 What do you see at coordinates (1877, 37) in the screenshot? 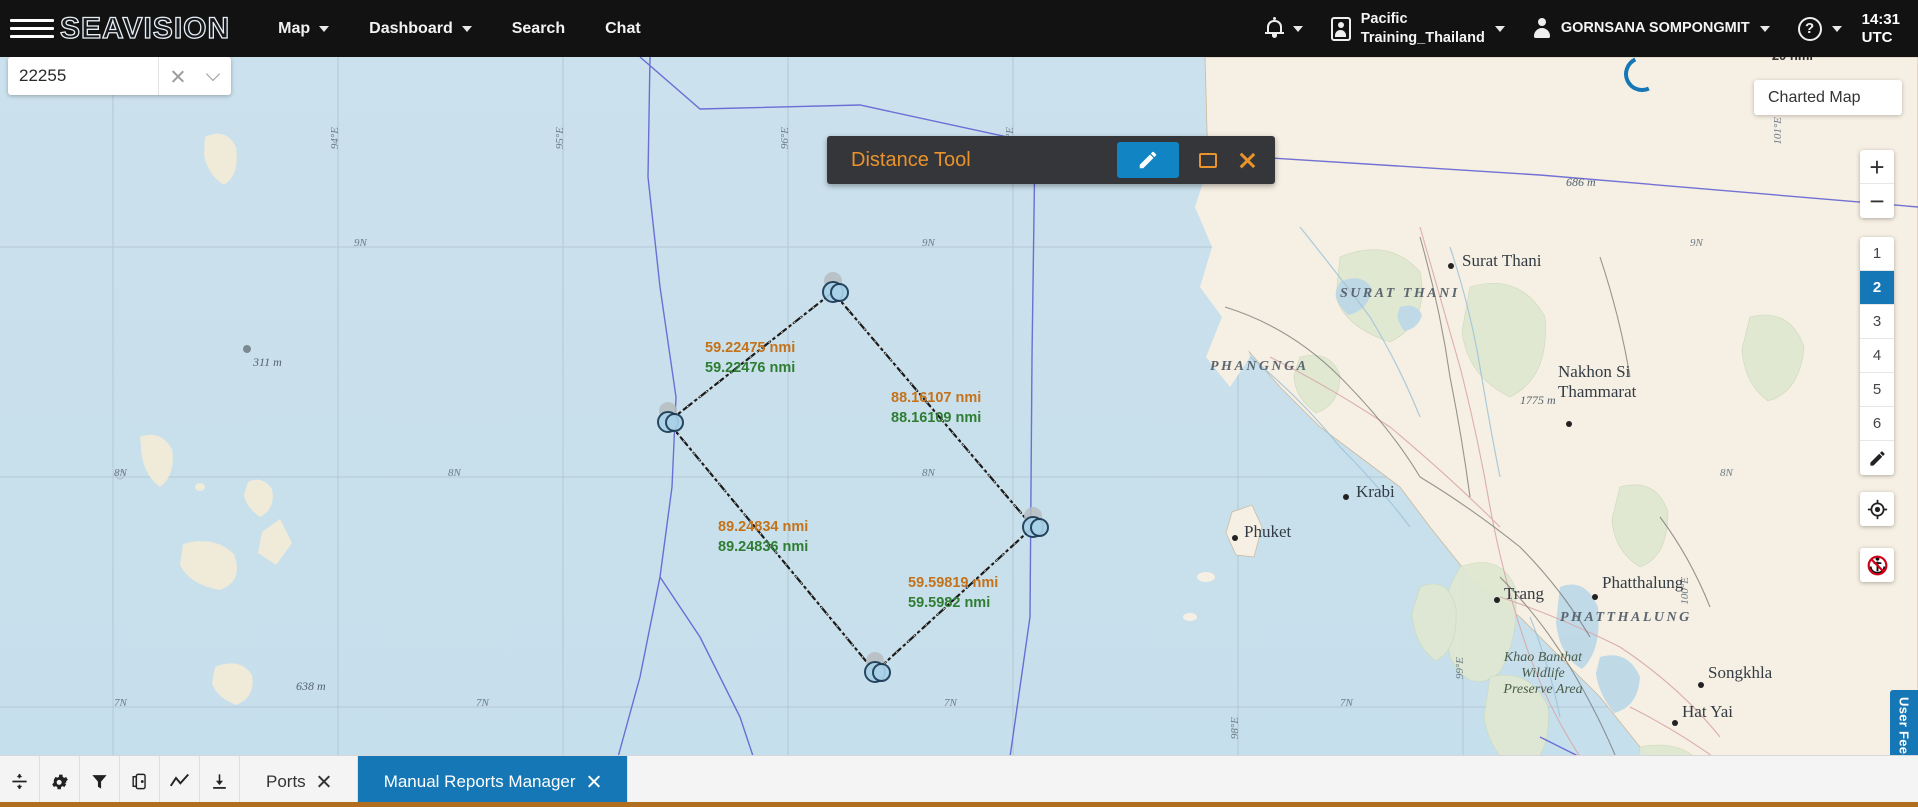
I see `clock-timezone: UTC` at bounding box center [1877, 37].